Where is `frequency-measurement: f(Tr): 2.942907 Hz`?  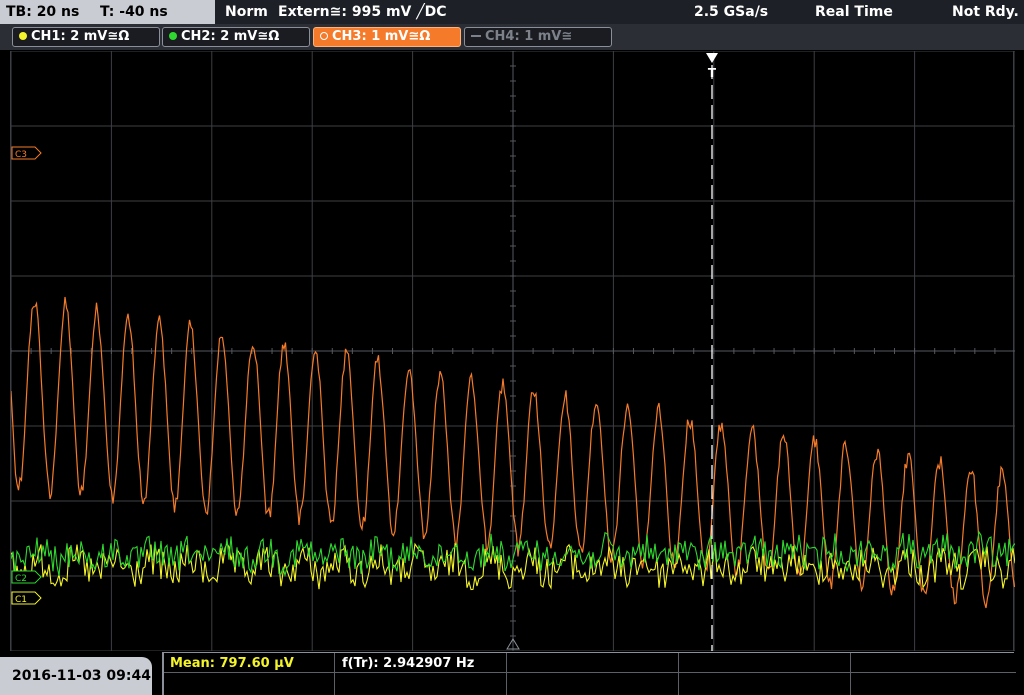
frequency-measurement: f(Tr): 2.942907 Hz is located at coordinates (408, 663).